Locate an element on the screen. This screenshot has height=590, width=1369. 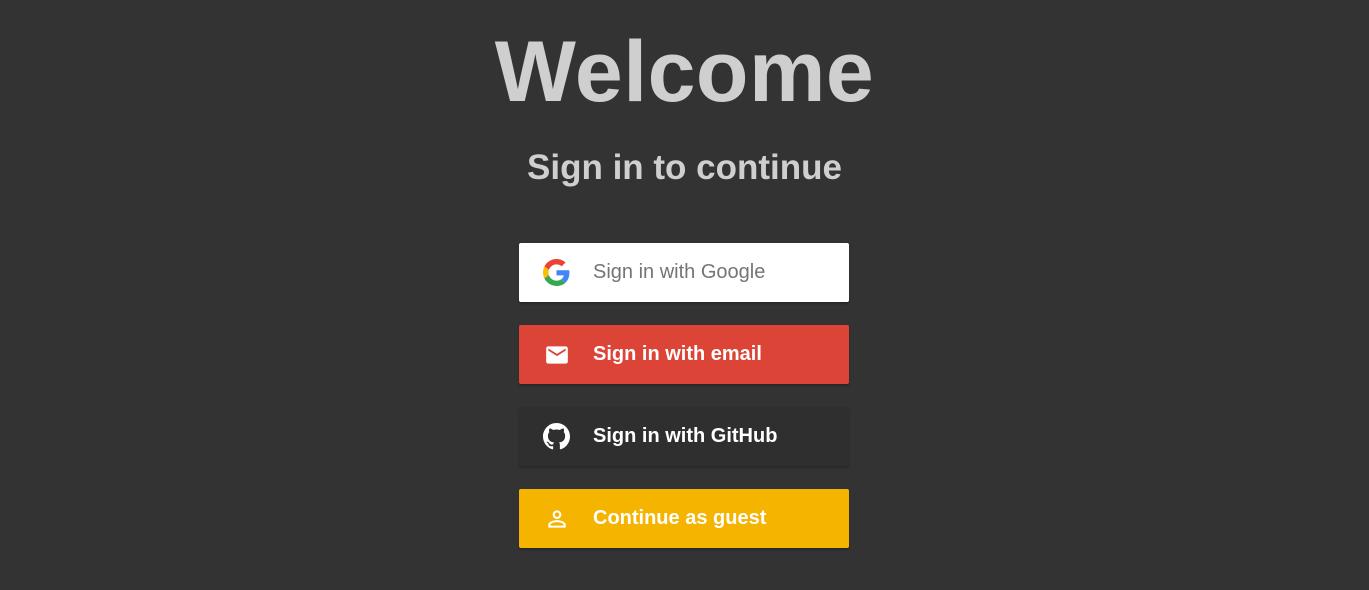
sign-in-github-label: Sign in with GitHub is located at coordinates (685, 436).